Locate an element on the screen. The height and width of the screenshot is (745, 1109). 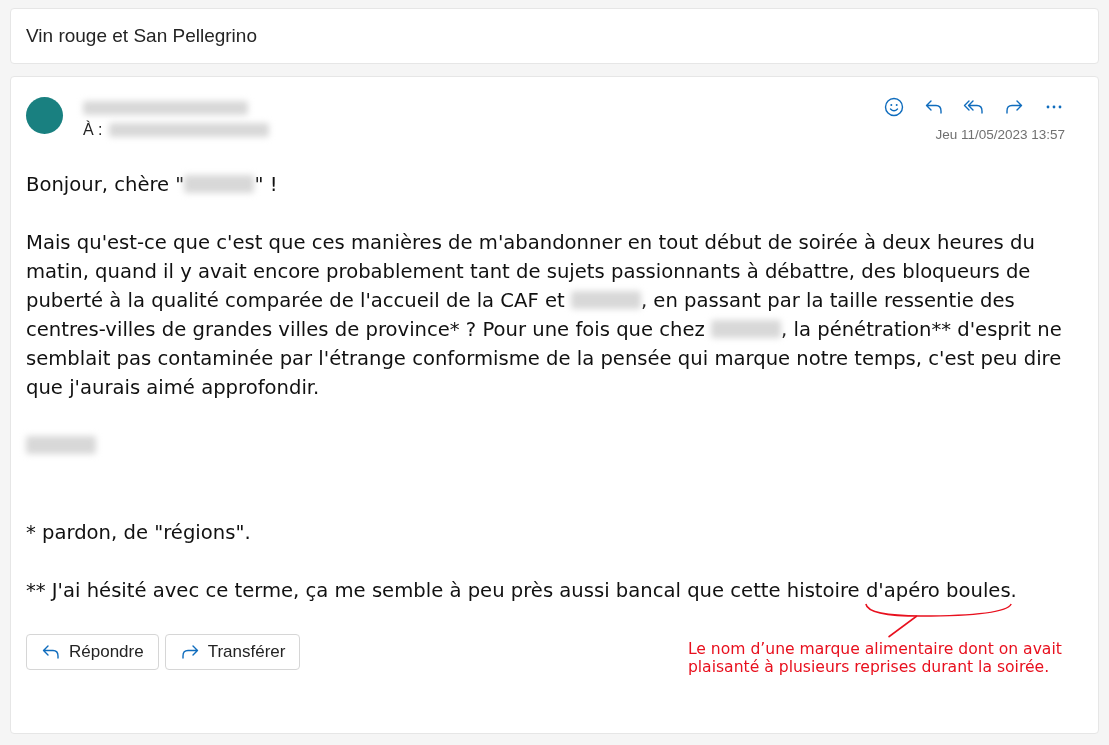
annotation-text: Le nom d’une marque alimentaire dont on avait plaisanté à plusieurs reprises durant la soirée. is located at coordinates (875, 658).